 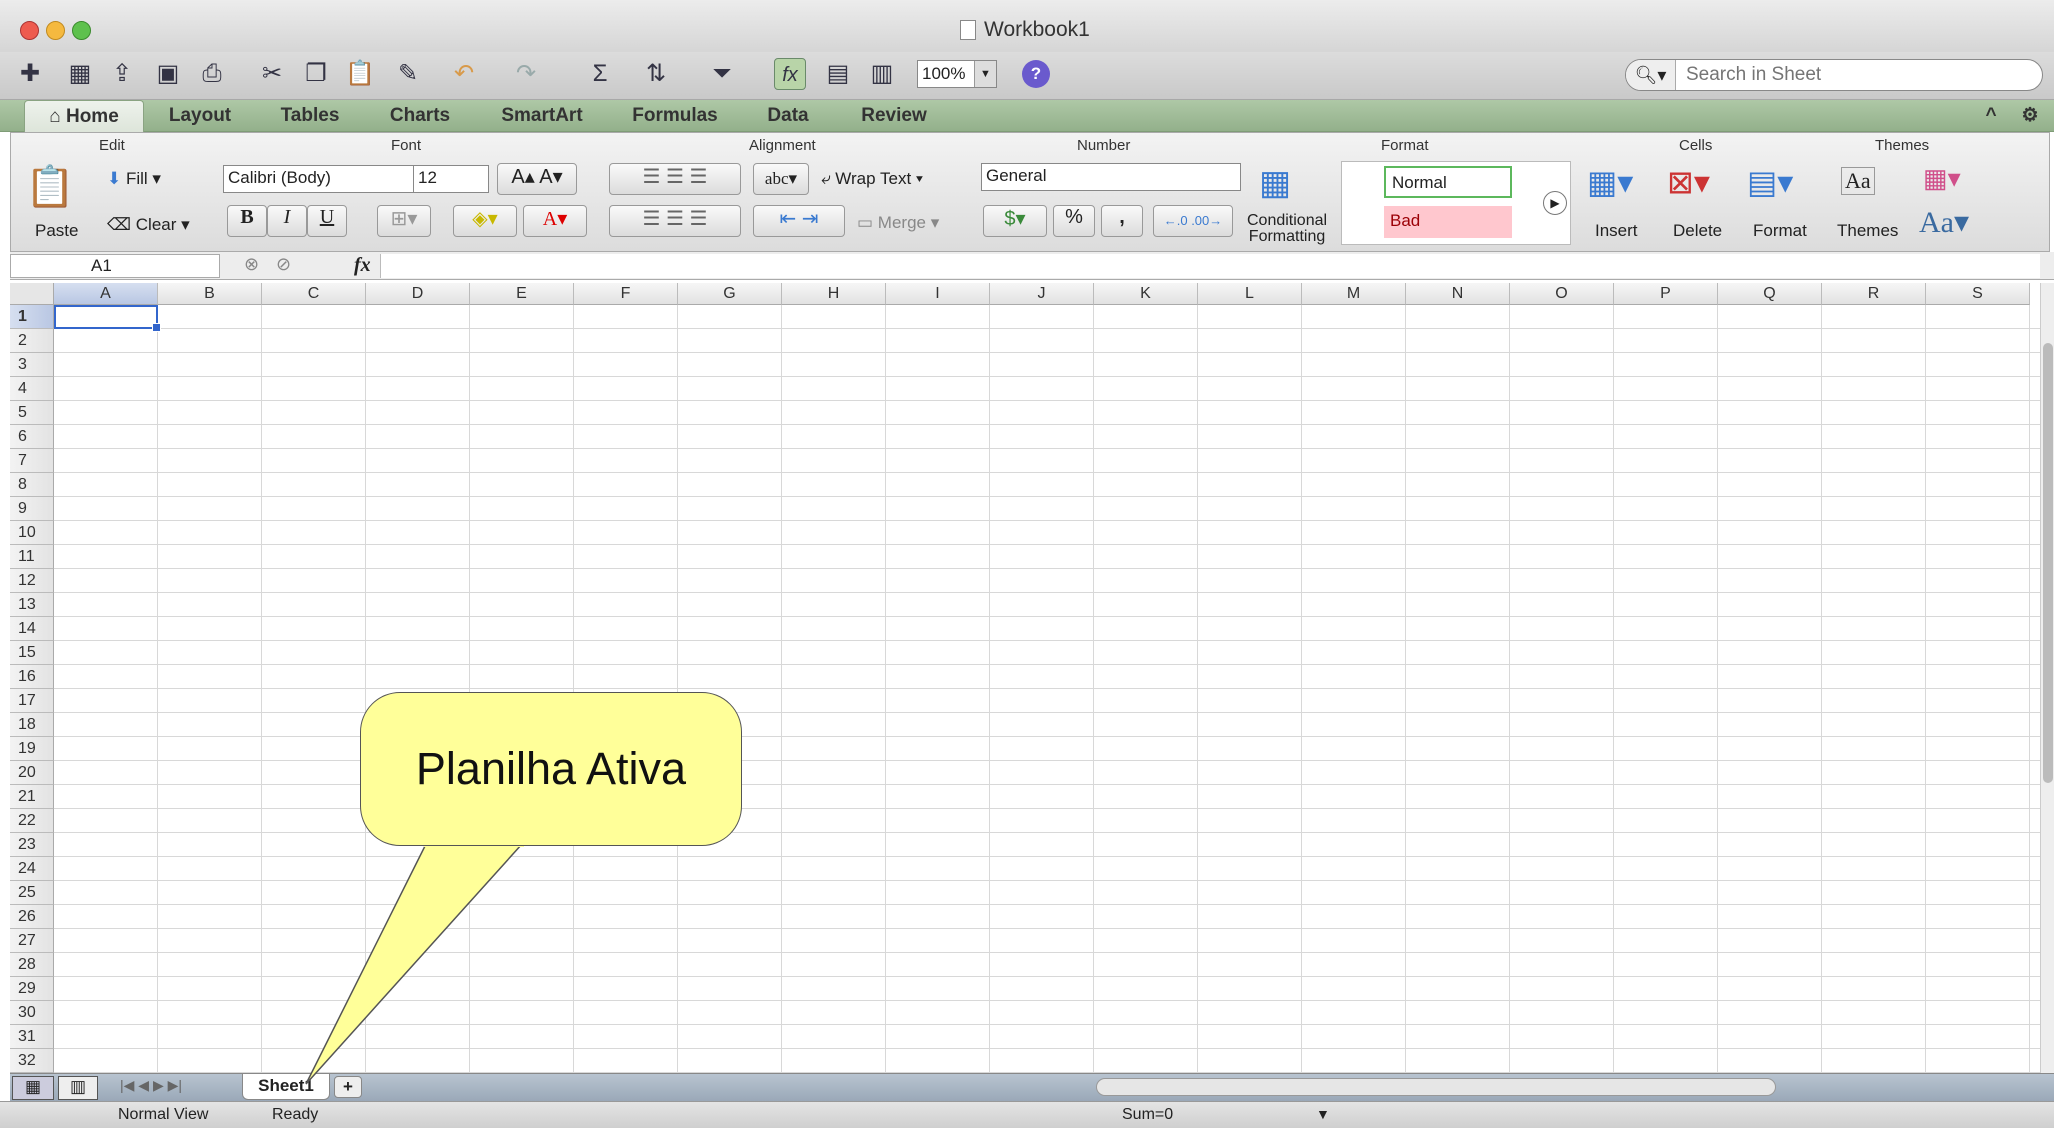 What do you see at coordinates (408, 74) in the screenshot?
I see `format-painter-icon: ✎` at bounding box center [408, 74].